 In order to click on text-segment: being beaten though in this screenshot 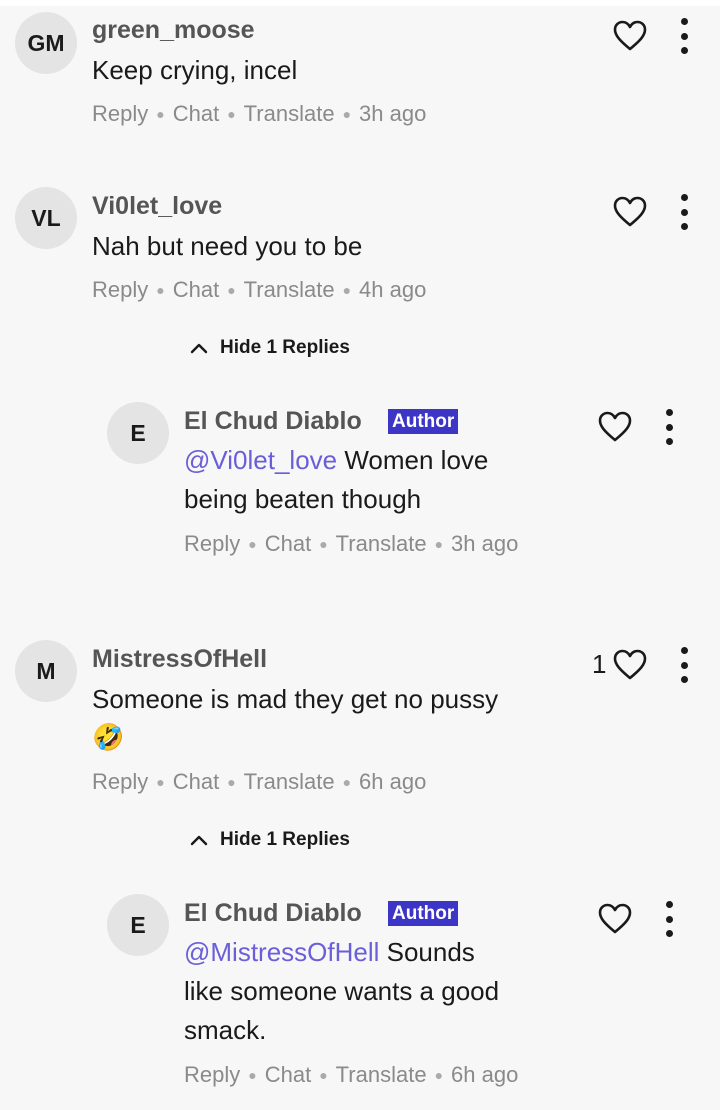, I will do `click(303, 499)`.